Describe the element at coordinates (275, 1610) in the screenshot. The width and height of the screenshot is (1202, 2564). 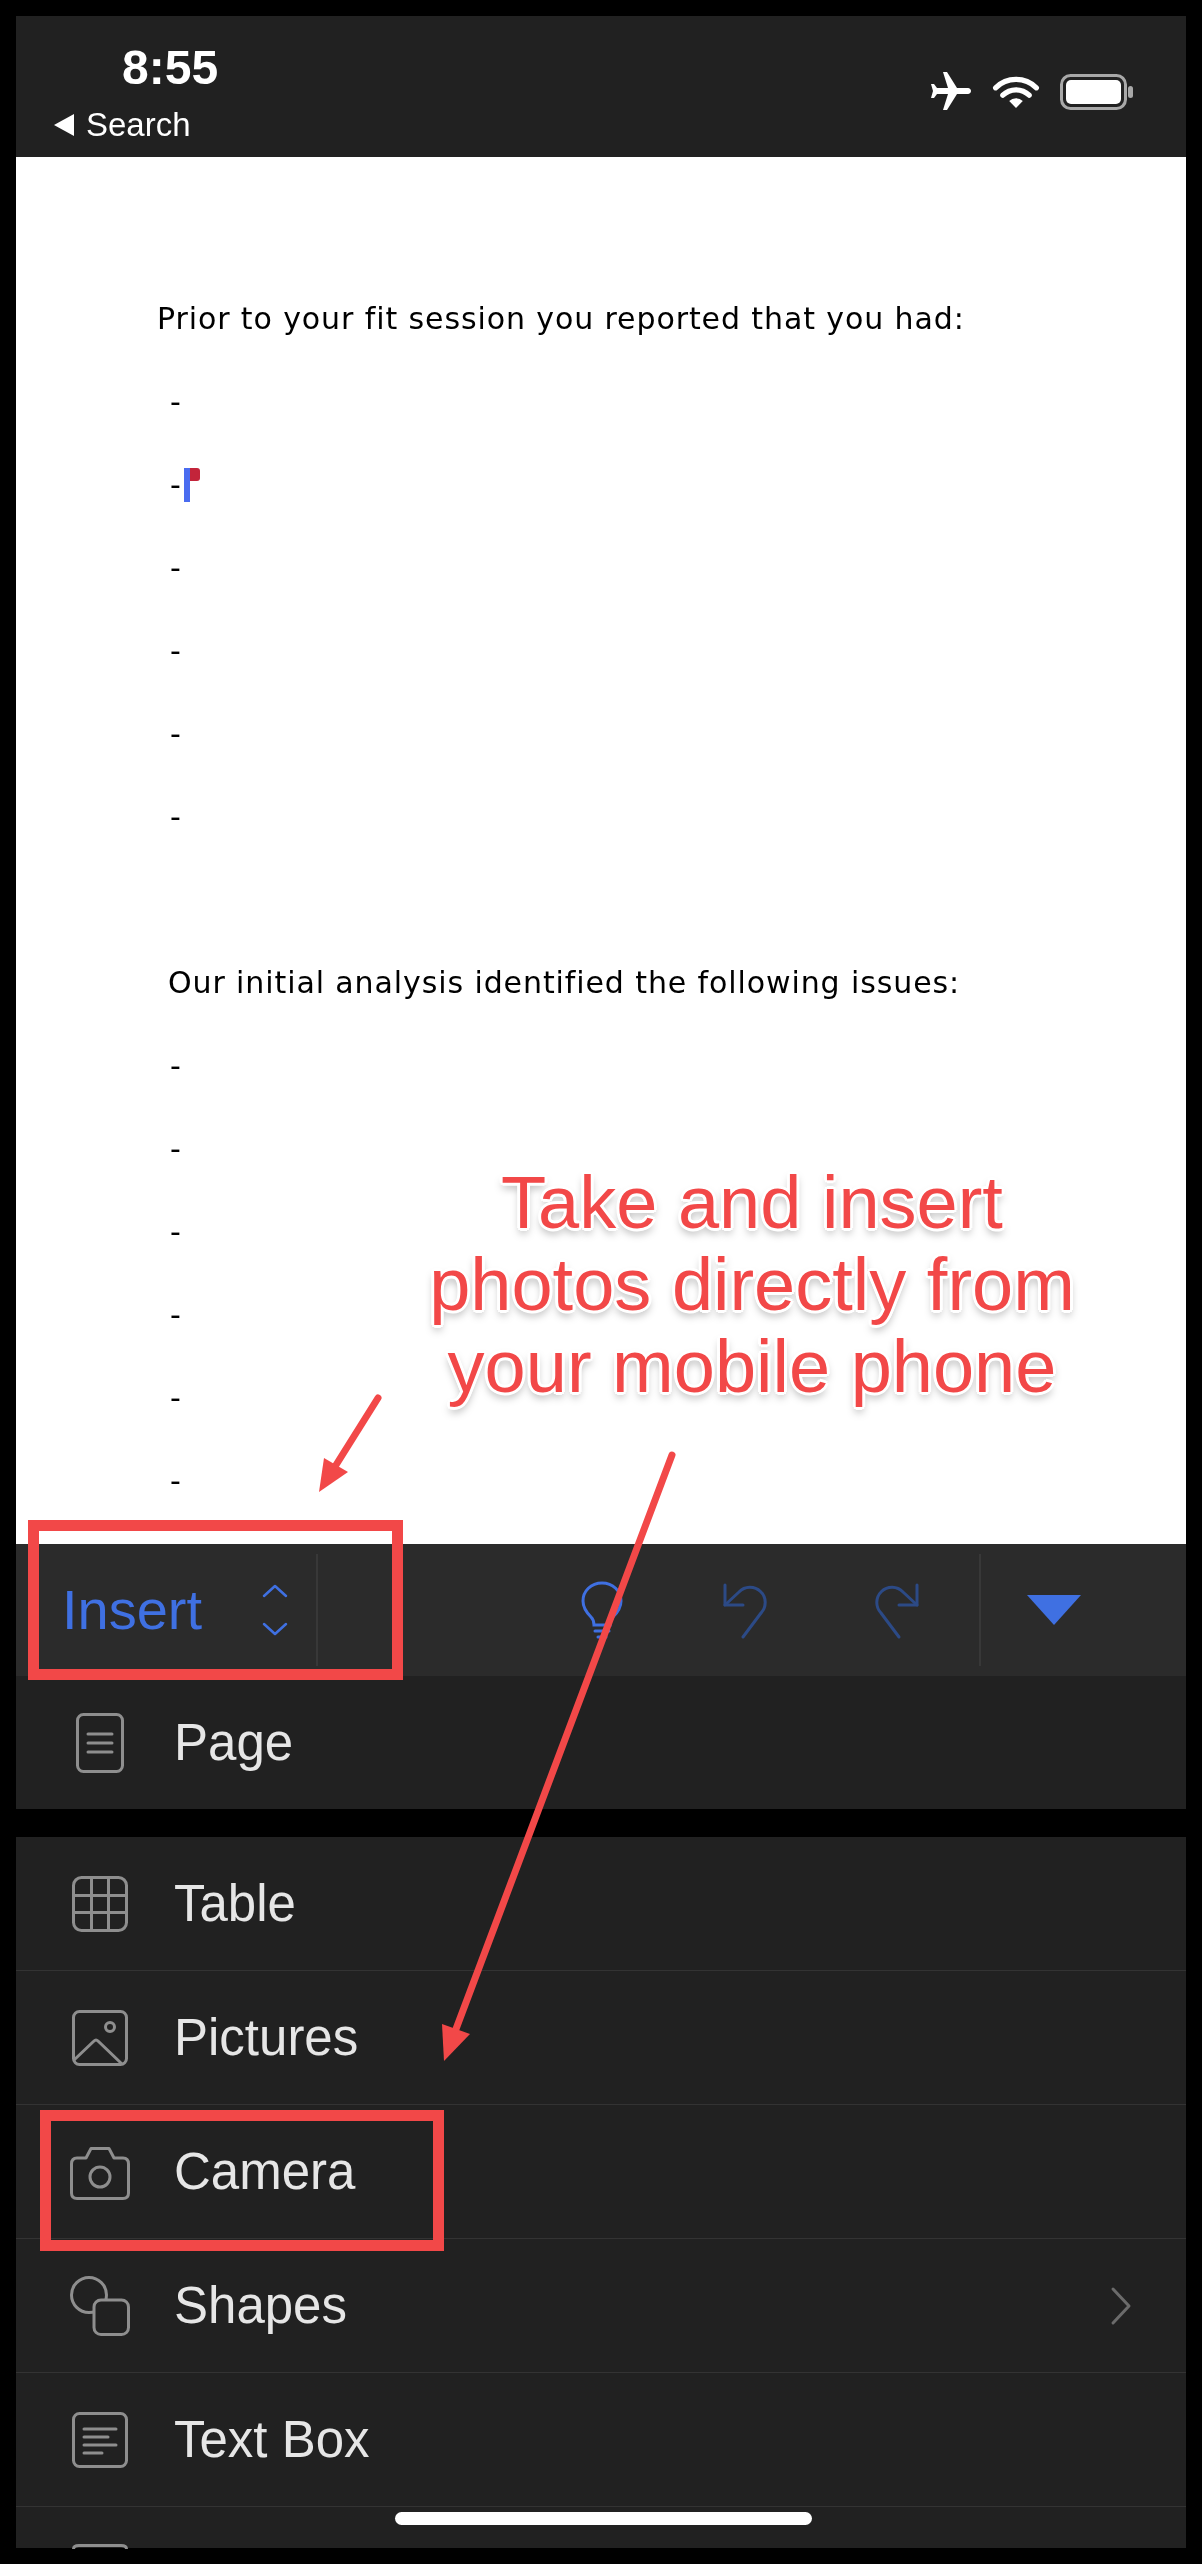
I see `up-down-chevron-icon` at that location.